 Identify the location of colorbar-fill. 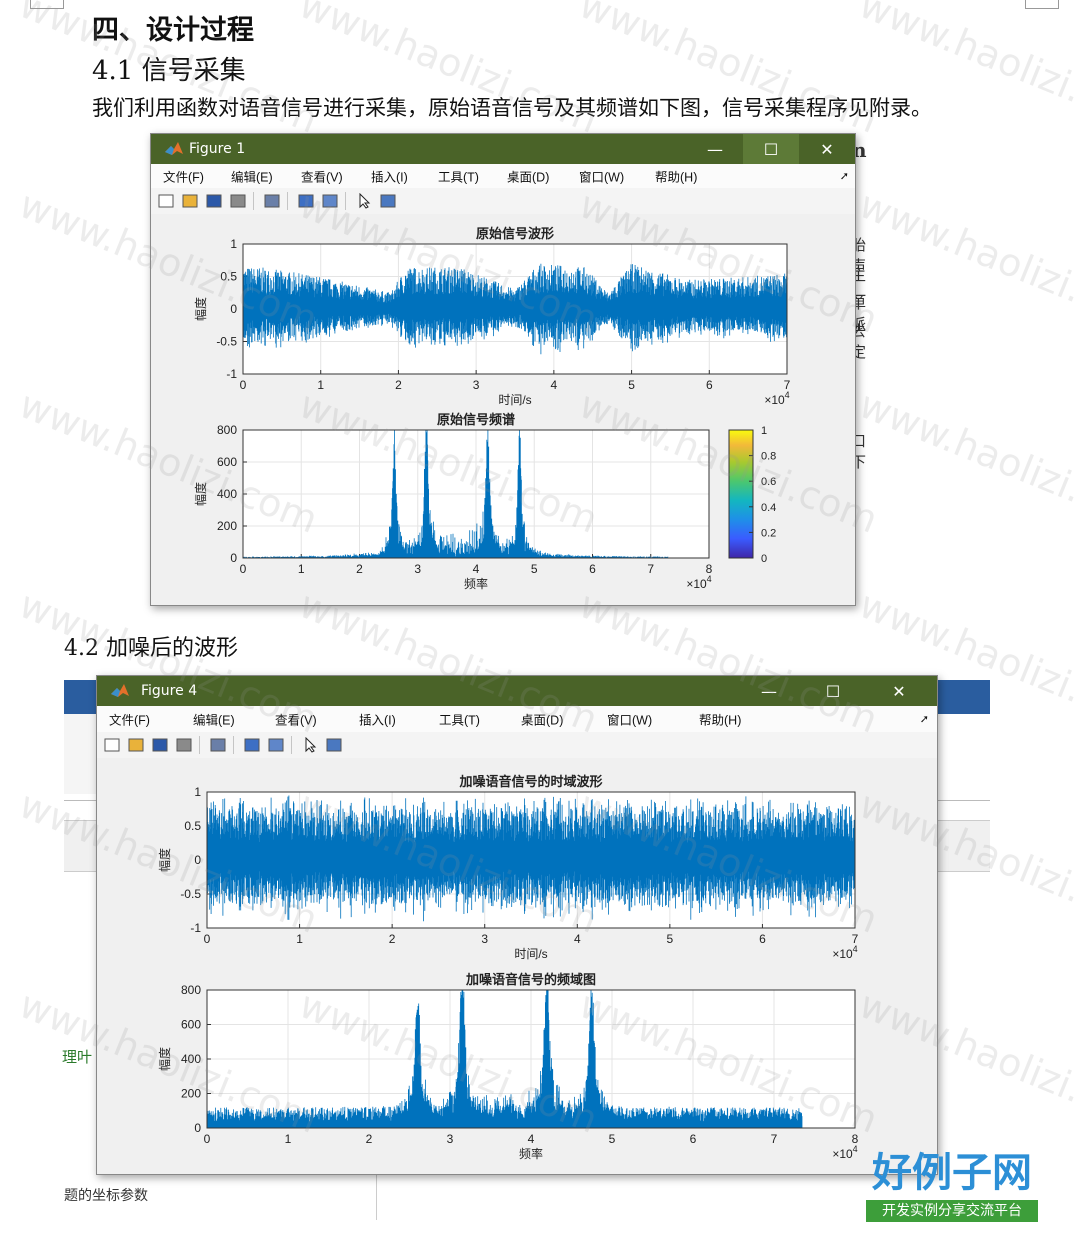
(741, 494).